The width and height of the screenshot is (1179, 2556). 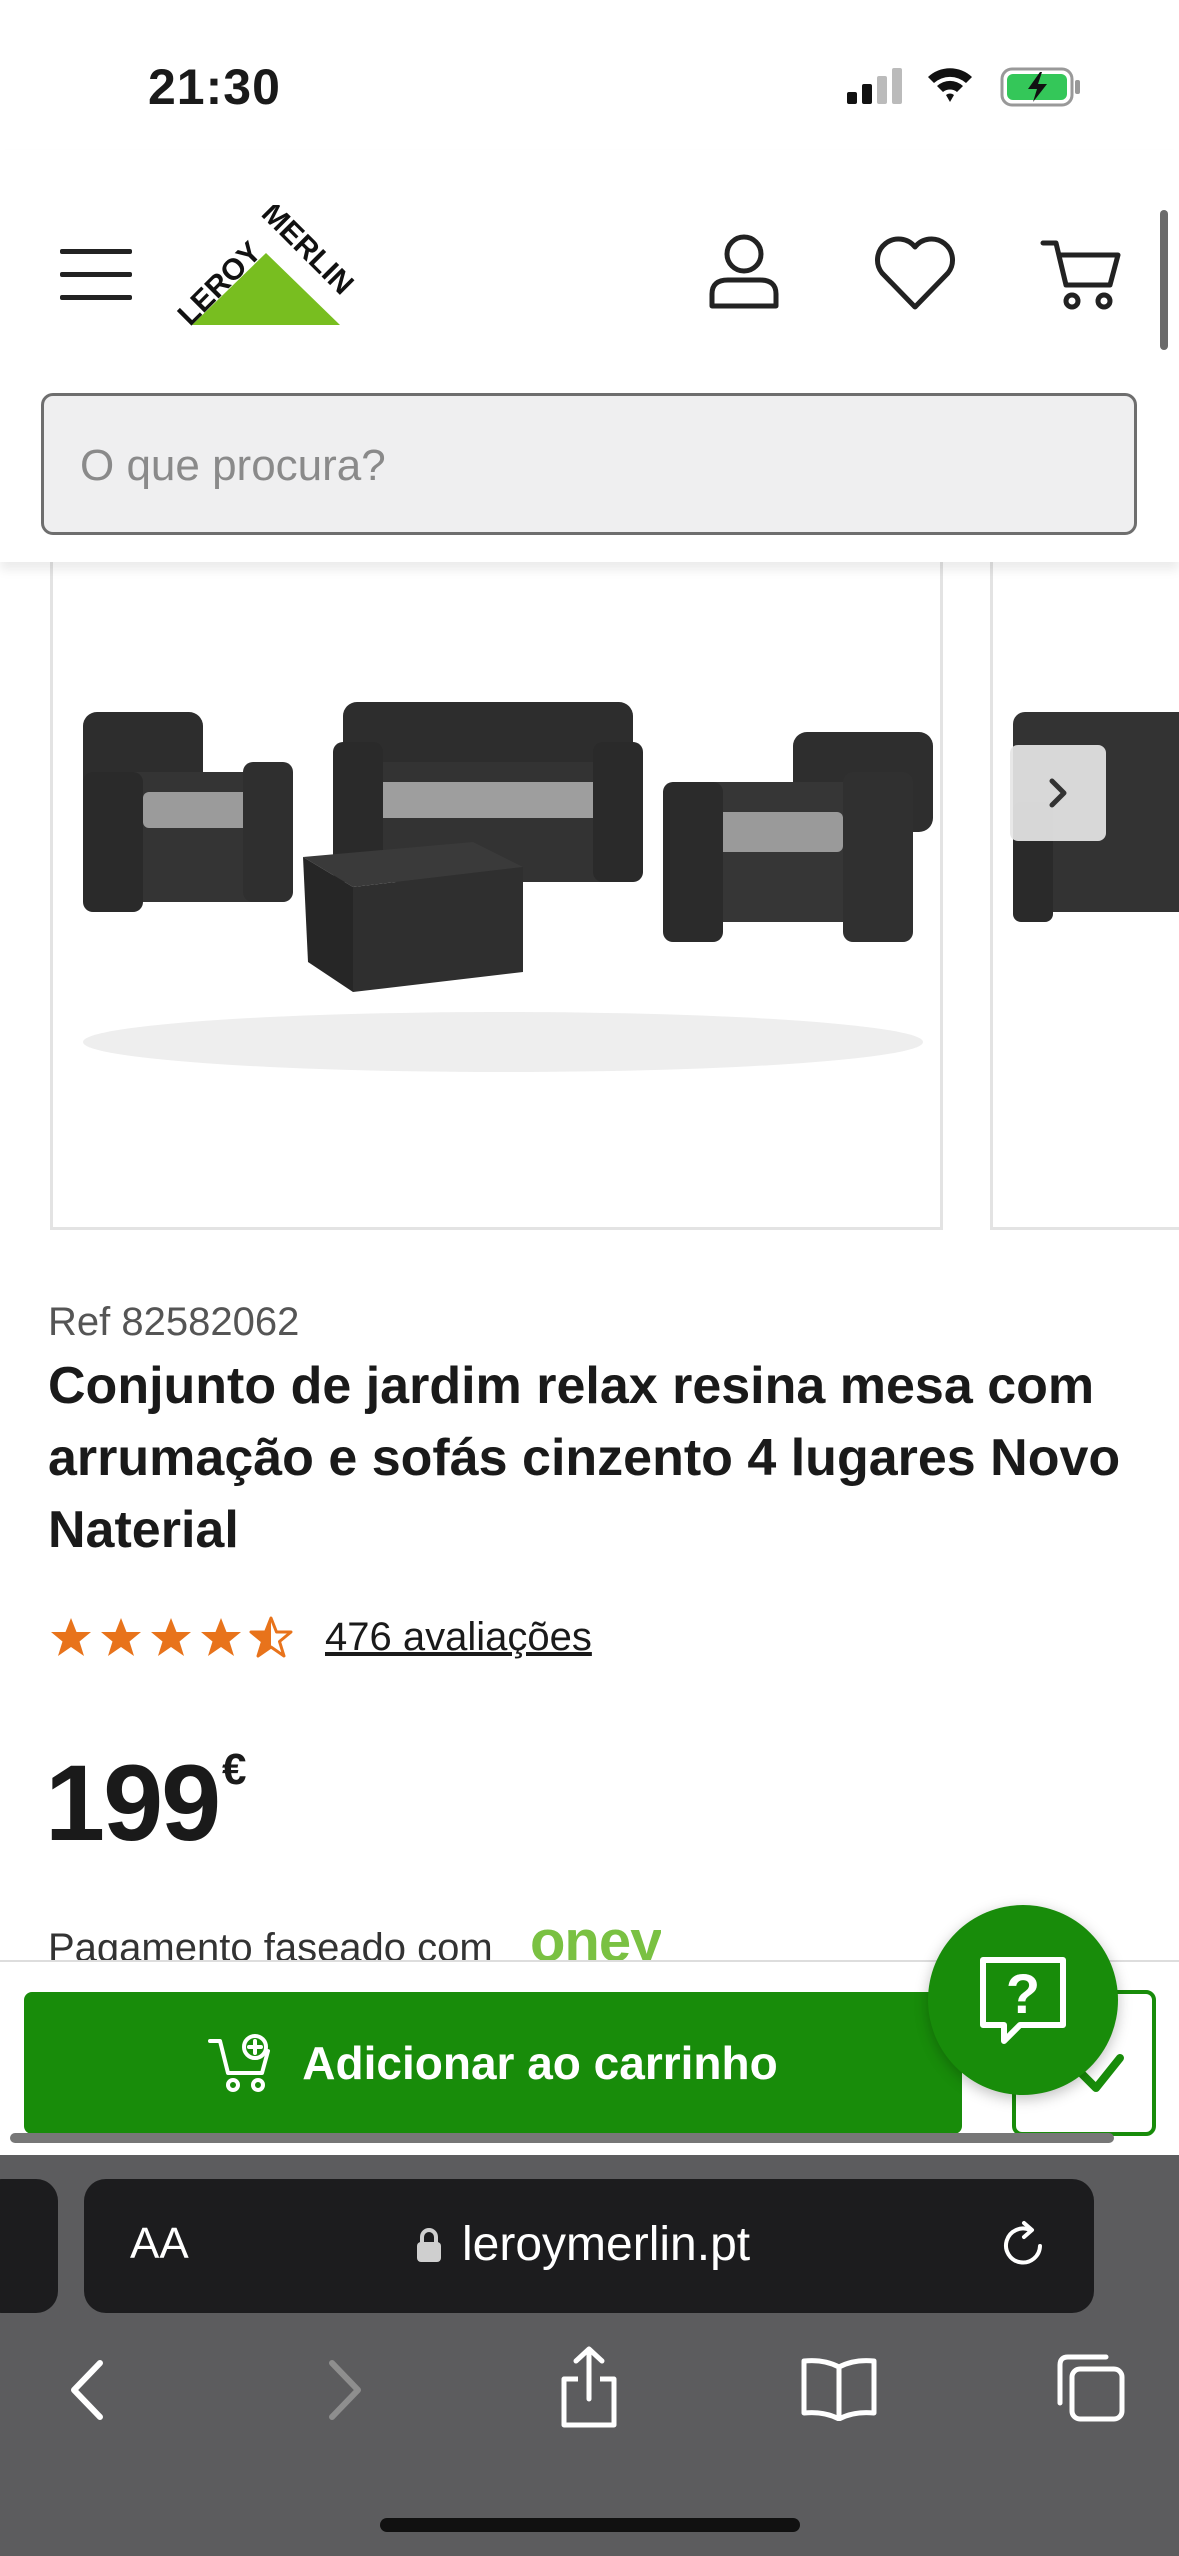 What do you see at coordinates (429, 2245) in the screenshot?
I see `lock-icon` at bounding box center [429, 2245].